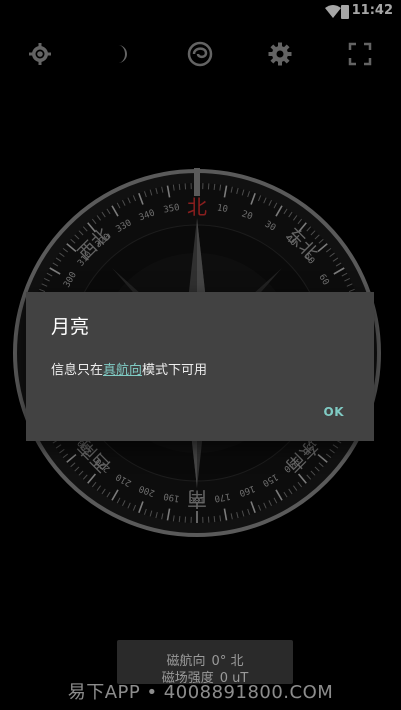 The width and height of the screenshot is (401, 710). What do you see at coordinates (200, 692) in the screenshot?
I see `watermark: 易下APP • 4008891800.COM` at bounding box center [200, 692].